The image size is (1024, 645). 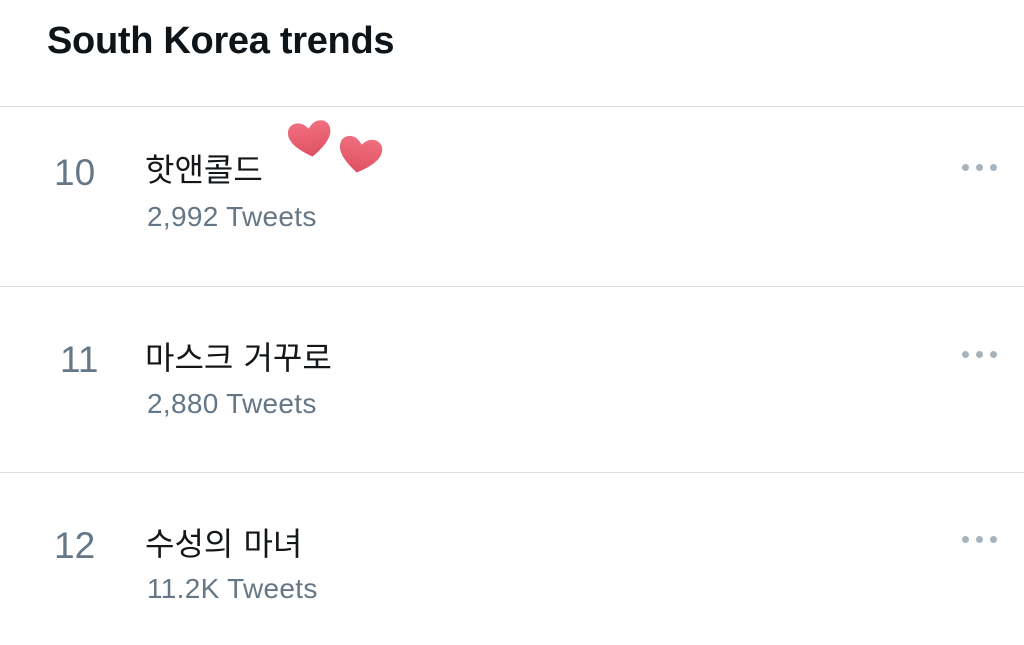 I want to click on trend-name: 핫앤콜드, so click(x=204, y=168).